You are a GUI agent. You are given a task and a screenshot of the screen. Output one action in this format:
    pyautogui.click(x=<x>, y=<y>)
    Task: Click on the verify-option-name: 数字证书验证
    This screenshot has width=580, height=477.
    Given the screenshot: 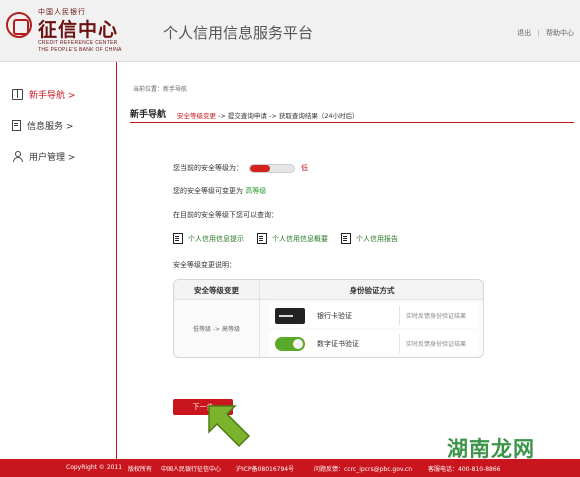 What is the action you would take?
    pyautogui.click(x=338, y=343)
    